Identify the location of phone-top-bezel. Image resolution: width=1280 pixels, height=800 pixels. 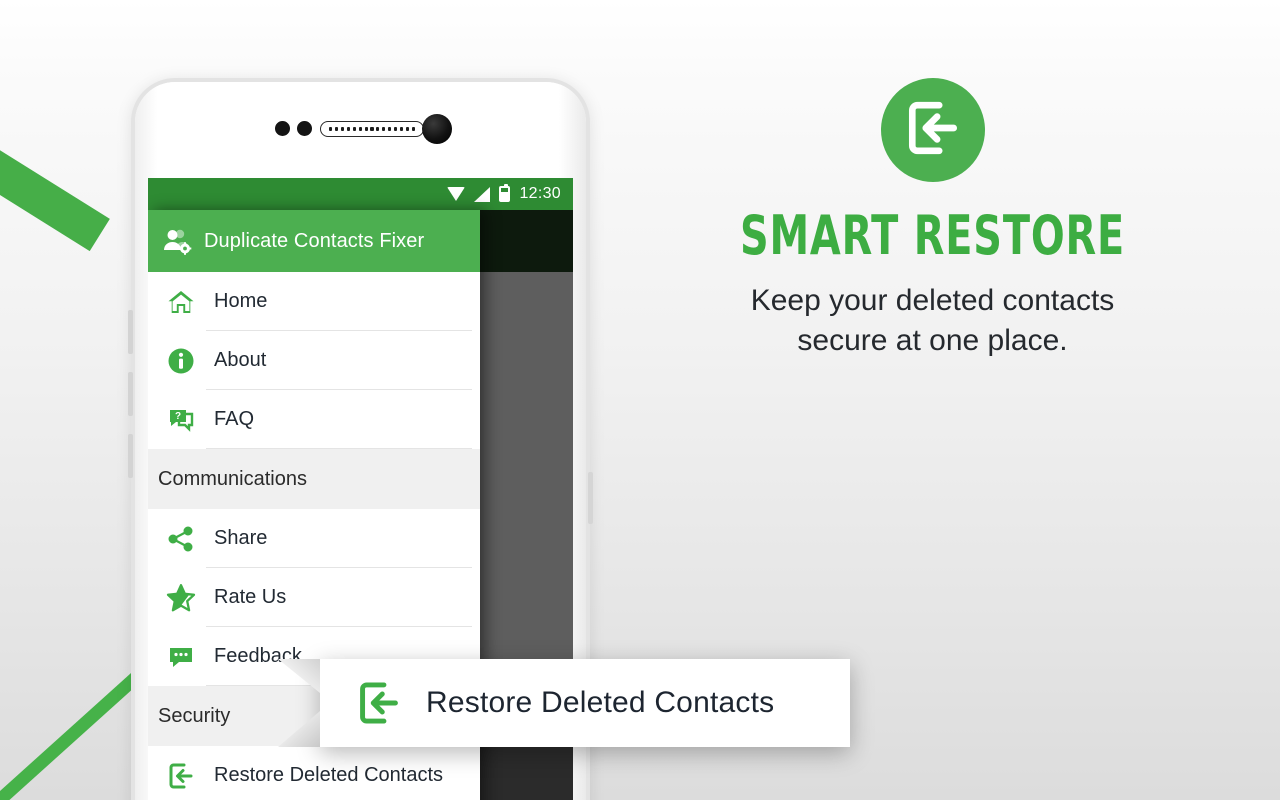
(360, 133).